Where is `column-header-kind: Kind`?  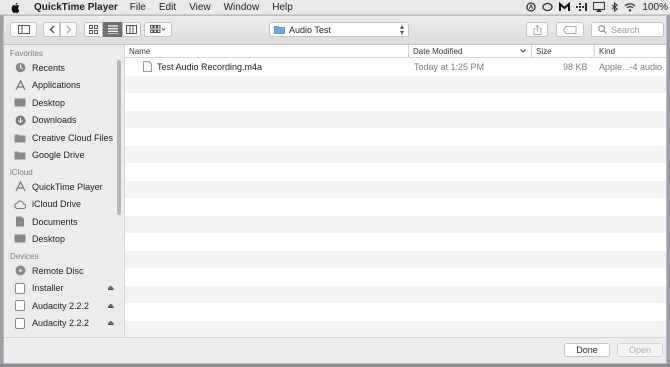
column-header-kind: Kind is located at coordinates (630, 51).